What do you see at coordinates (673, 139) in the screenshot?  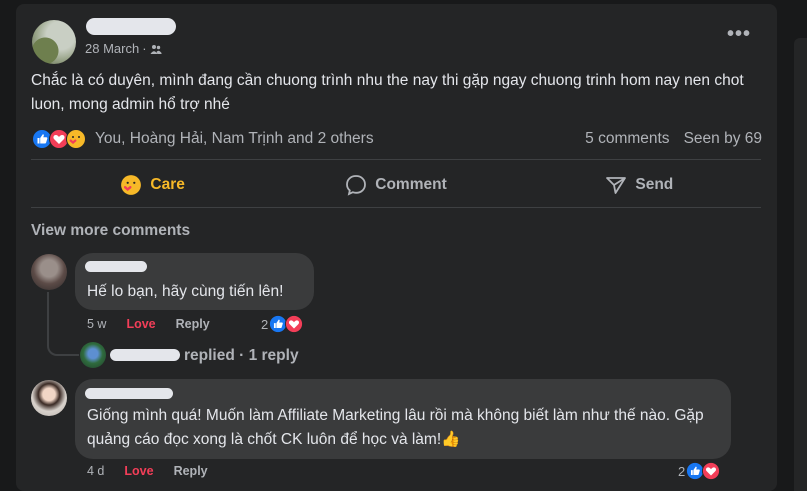 I see `post-stats: 5 comments Seen by 69` at bounding box center [673, 139].